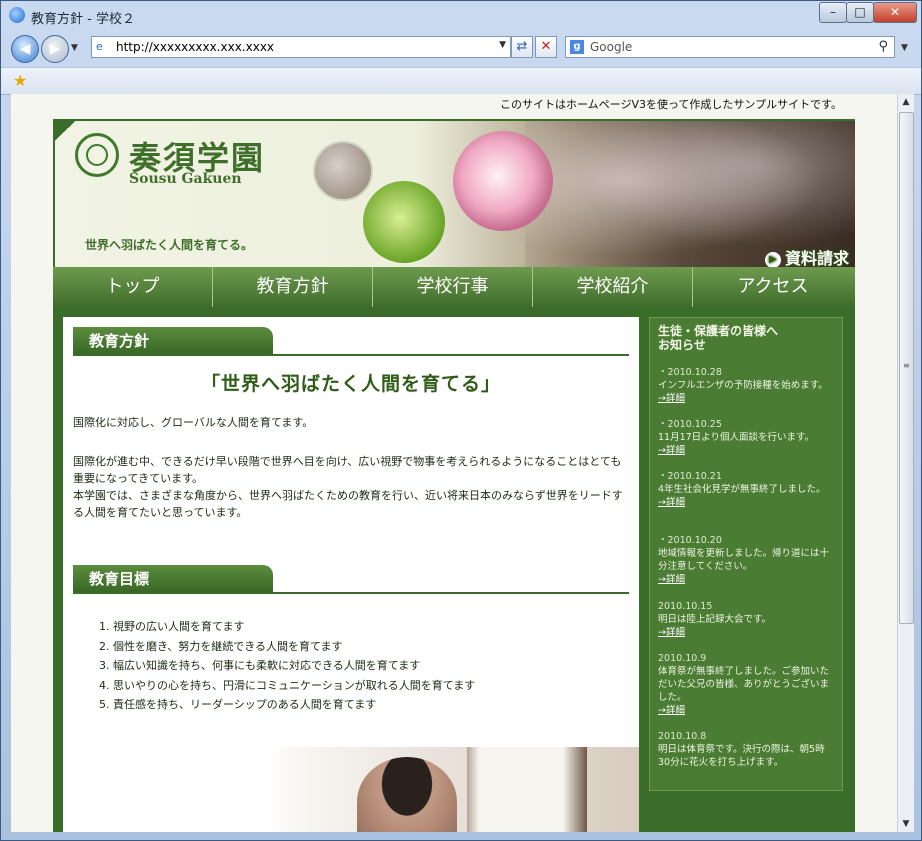 The image size is (922, 841). I want to click on list-item: 個性を磨き、努力を継続できる人間を育てます, so click(294, 647).